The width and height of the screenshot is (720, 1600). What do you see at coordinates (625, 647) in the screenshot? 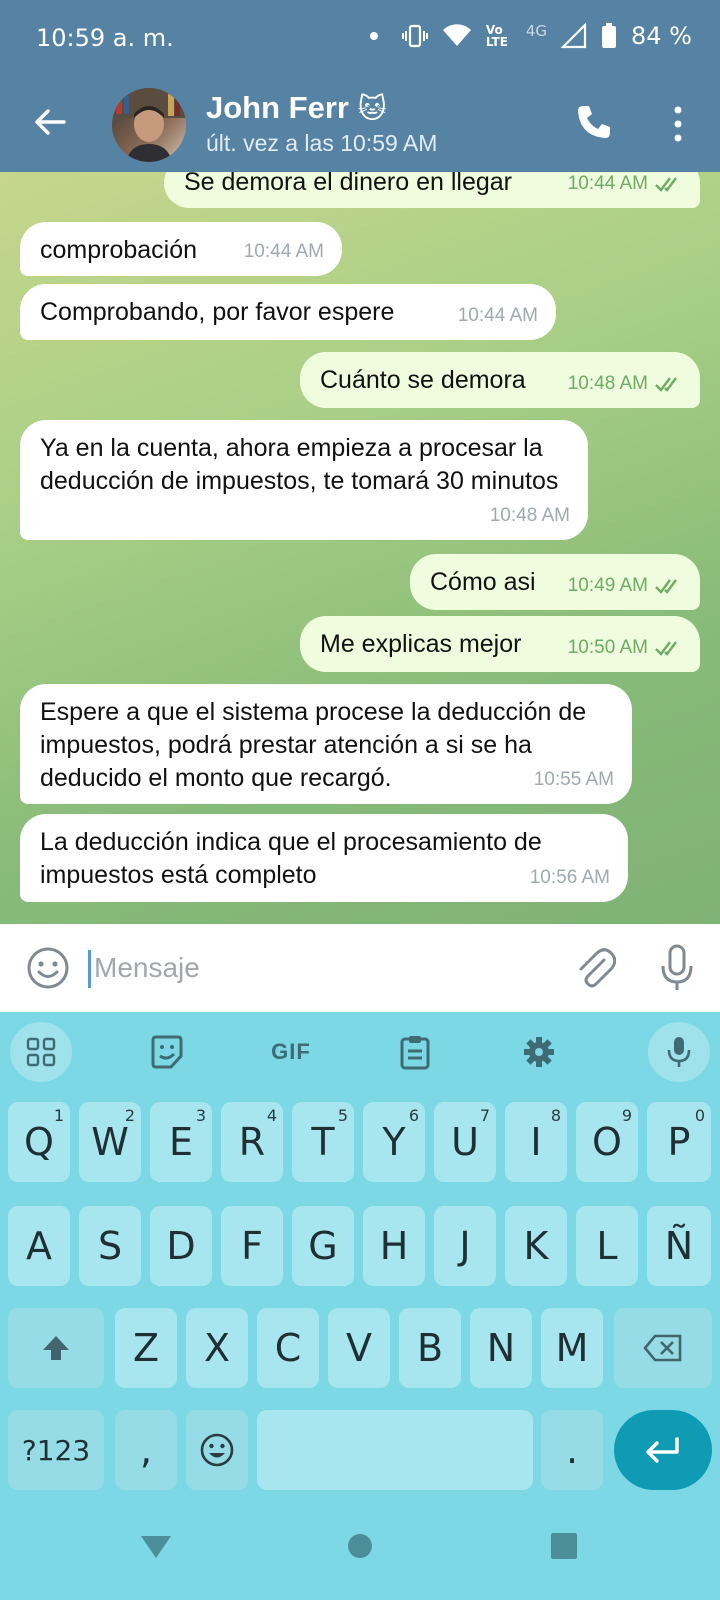
I see `message-meta: 10:50 AM` at bounding box center [625, 647].